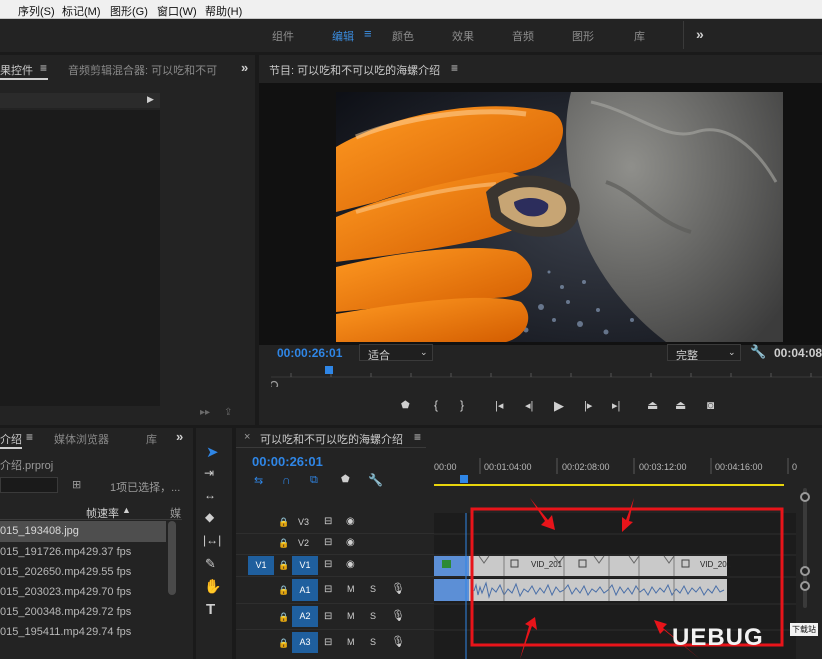  What do you see at coordinates (417, 437) in the screenshot?
I see `timeline-menu-icon: ≡` at bounding box center [417, 437].